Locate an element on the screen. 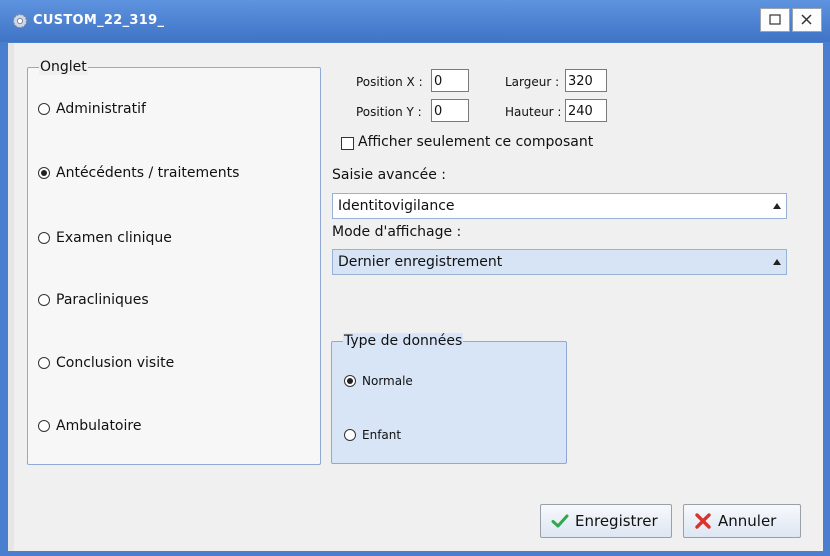  body-edge is located at coordinates (11, 297).